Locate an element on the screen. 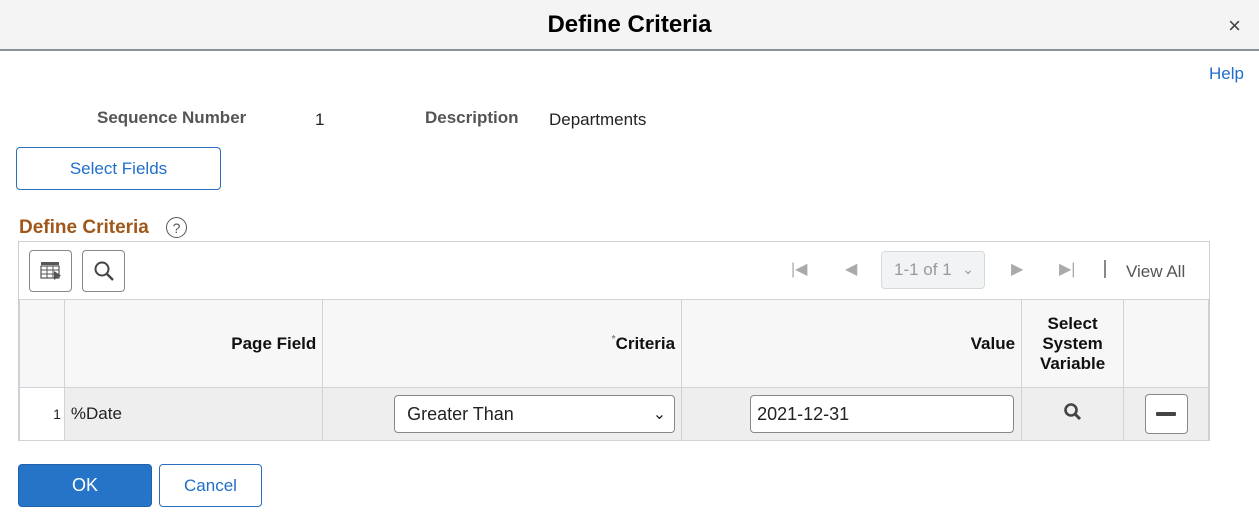  grid-settings-icon is located at coordinates (50, 271).